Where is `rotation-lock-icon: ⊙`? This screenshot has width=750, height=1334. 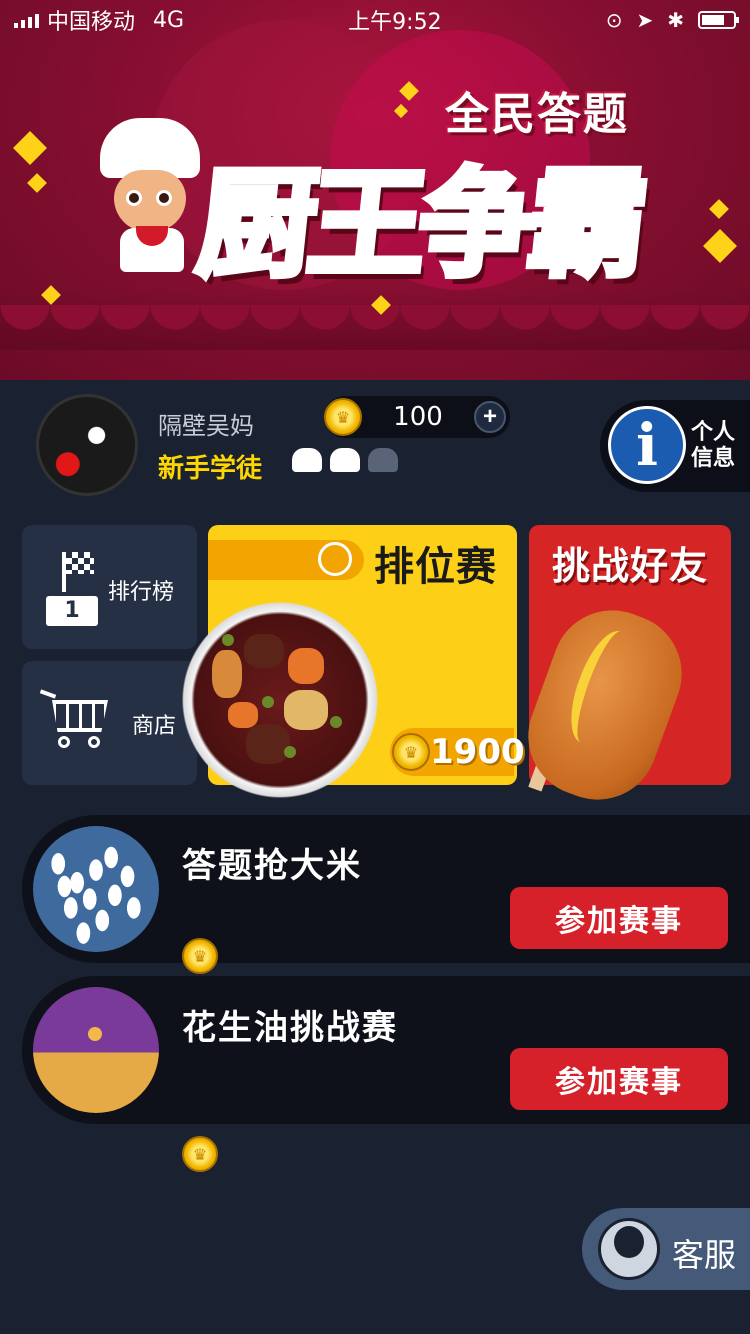
rotation-lock-icon: ⊙ is located at coordinates (614, 20).